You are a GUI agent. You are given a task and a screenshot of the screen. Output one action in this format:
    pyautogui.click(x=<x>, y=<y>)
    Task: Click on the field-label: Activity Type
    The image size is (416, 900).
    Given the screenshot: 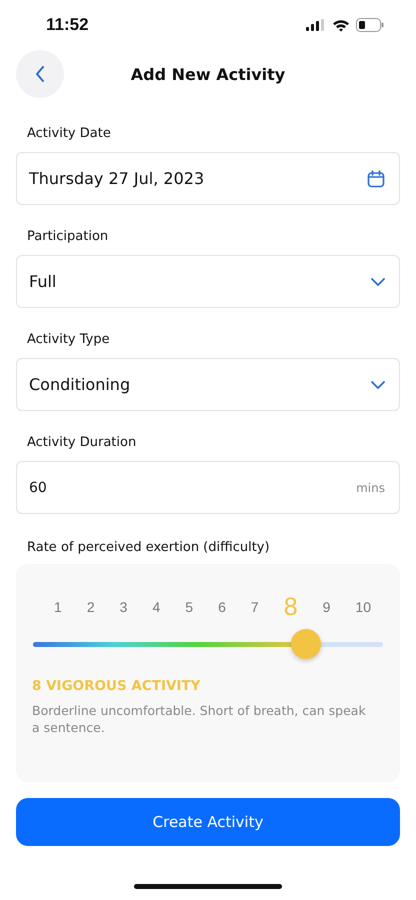 What is the action you would take?
    pyautogui.click(x=68, y=340)
    